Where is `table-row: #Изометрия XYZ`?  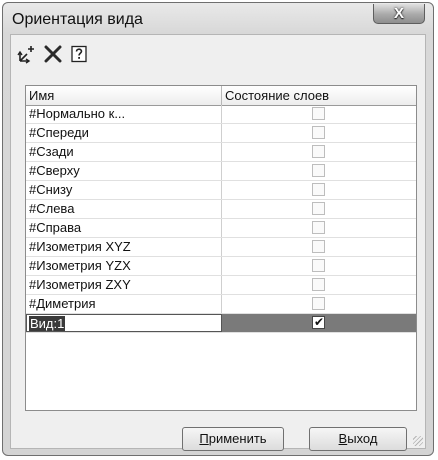 table-row: #Изометрия XYZ is located at coordinates (221, 247).